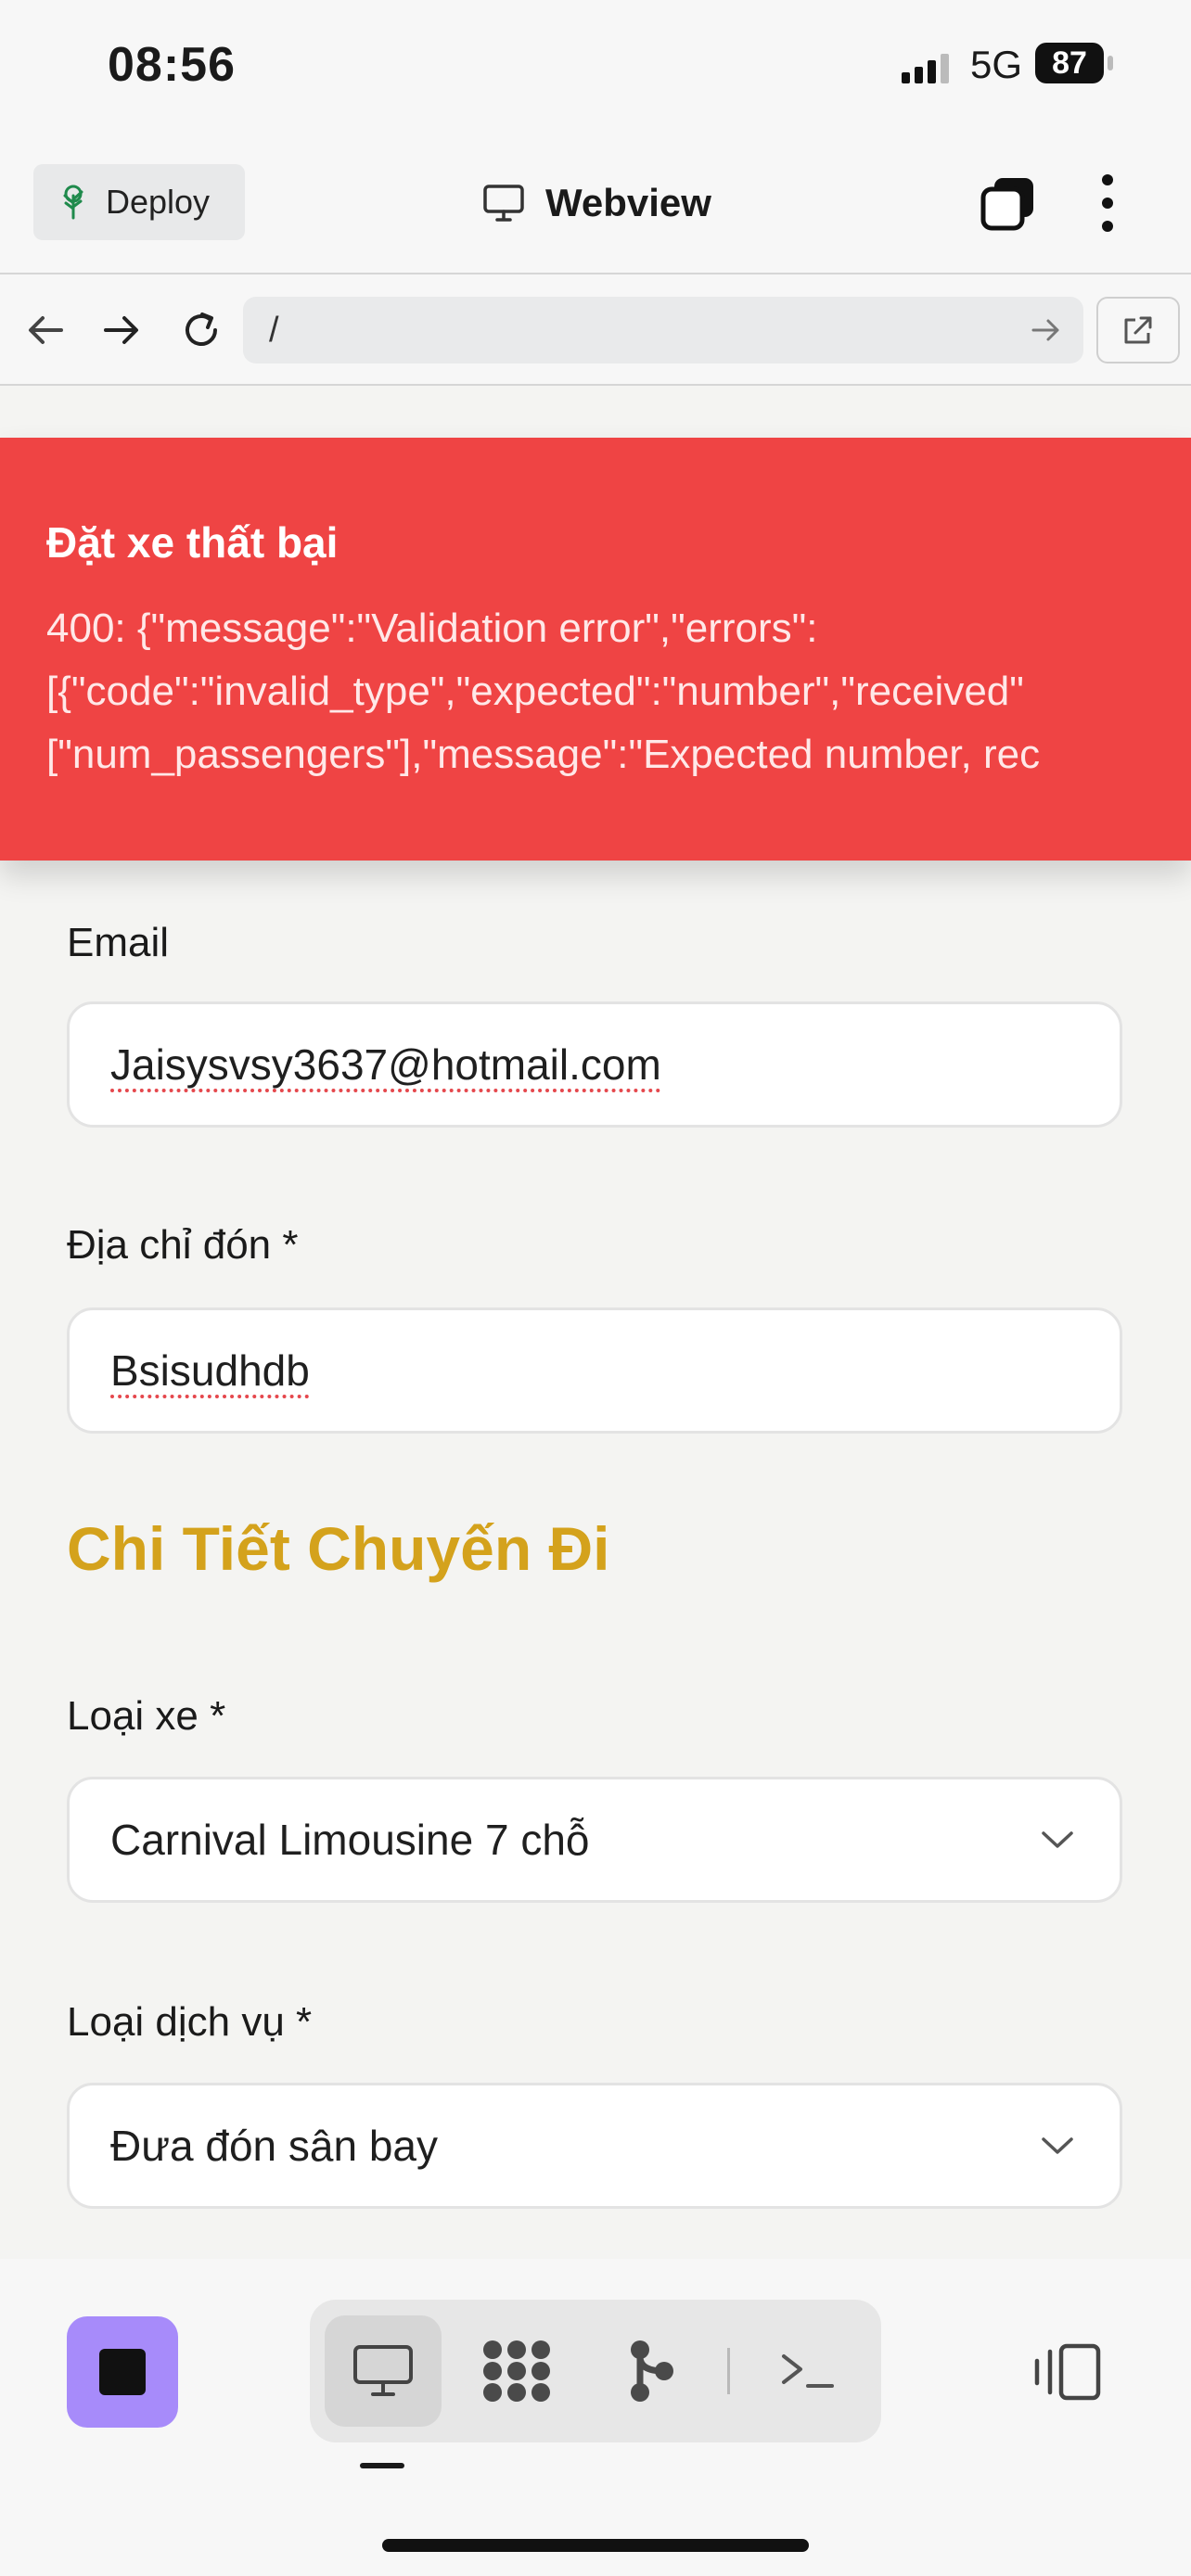  What do you see at coordinates (350, 1840) in the screenshot?
I see `vehicle-type-value: Carnival Limousine 7 chỗ` at bounding box center [350, 1840].